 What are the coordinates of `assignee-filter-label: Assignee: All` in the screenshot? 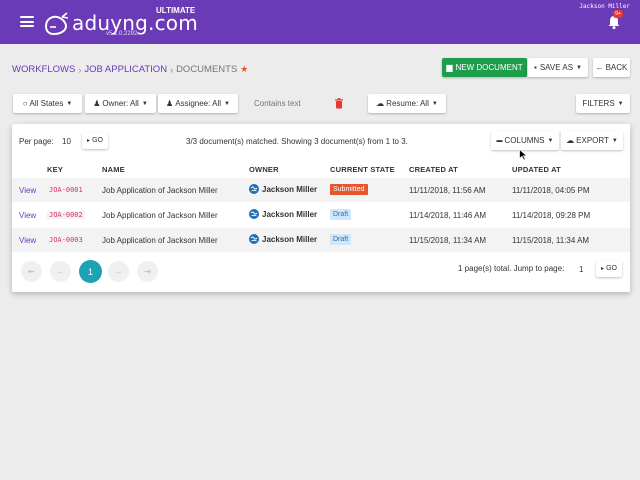 It's located at (198, 103).